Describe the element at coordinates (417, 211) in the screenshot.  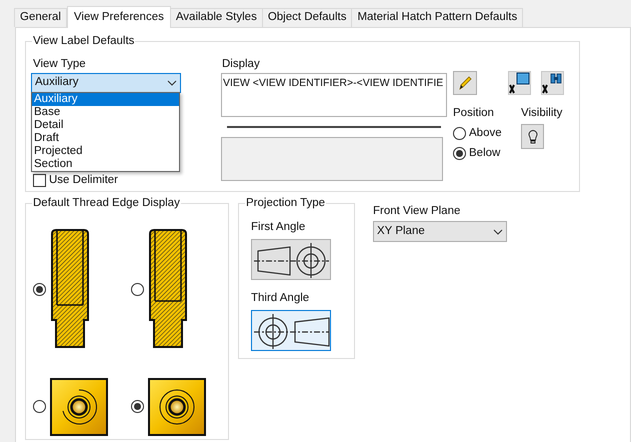
I see `field-label: Front View Plane` at that location.